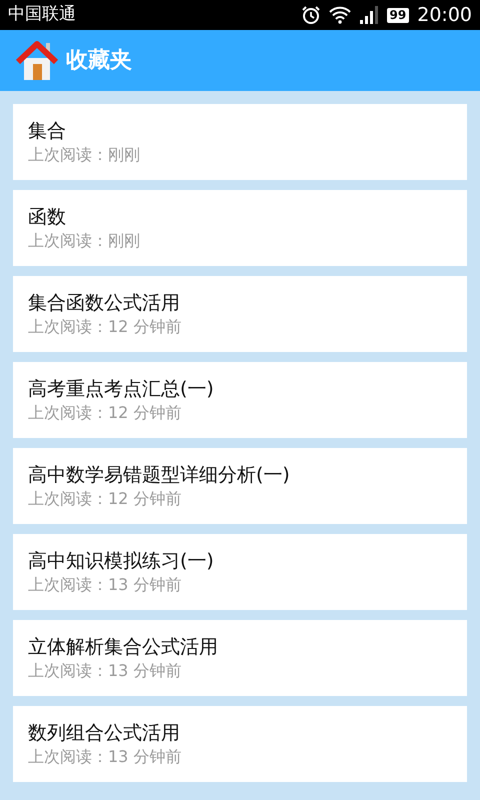 This screenshot has height=800, width=480. Describe the element at coordinates (47, 217) in the screenshot. I see `favorite-title: 函数` at that location.